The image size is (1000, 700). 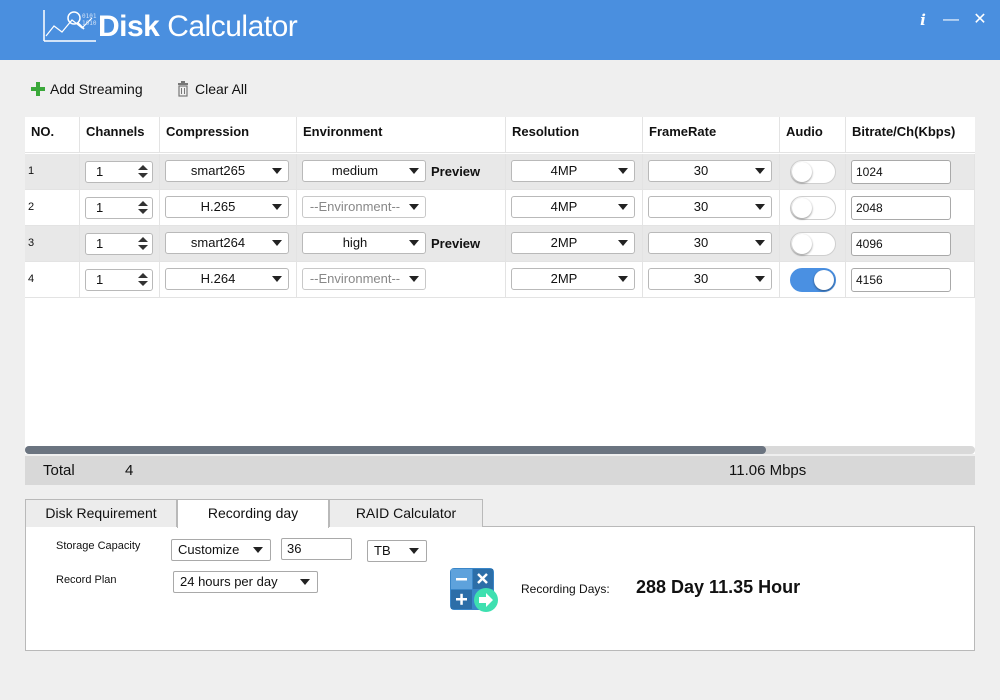 What do you see at coordinates (209, 549) in the screenshot?
I see `storage-mode-value: Customize` at bounding box center [209, 549].